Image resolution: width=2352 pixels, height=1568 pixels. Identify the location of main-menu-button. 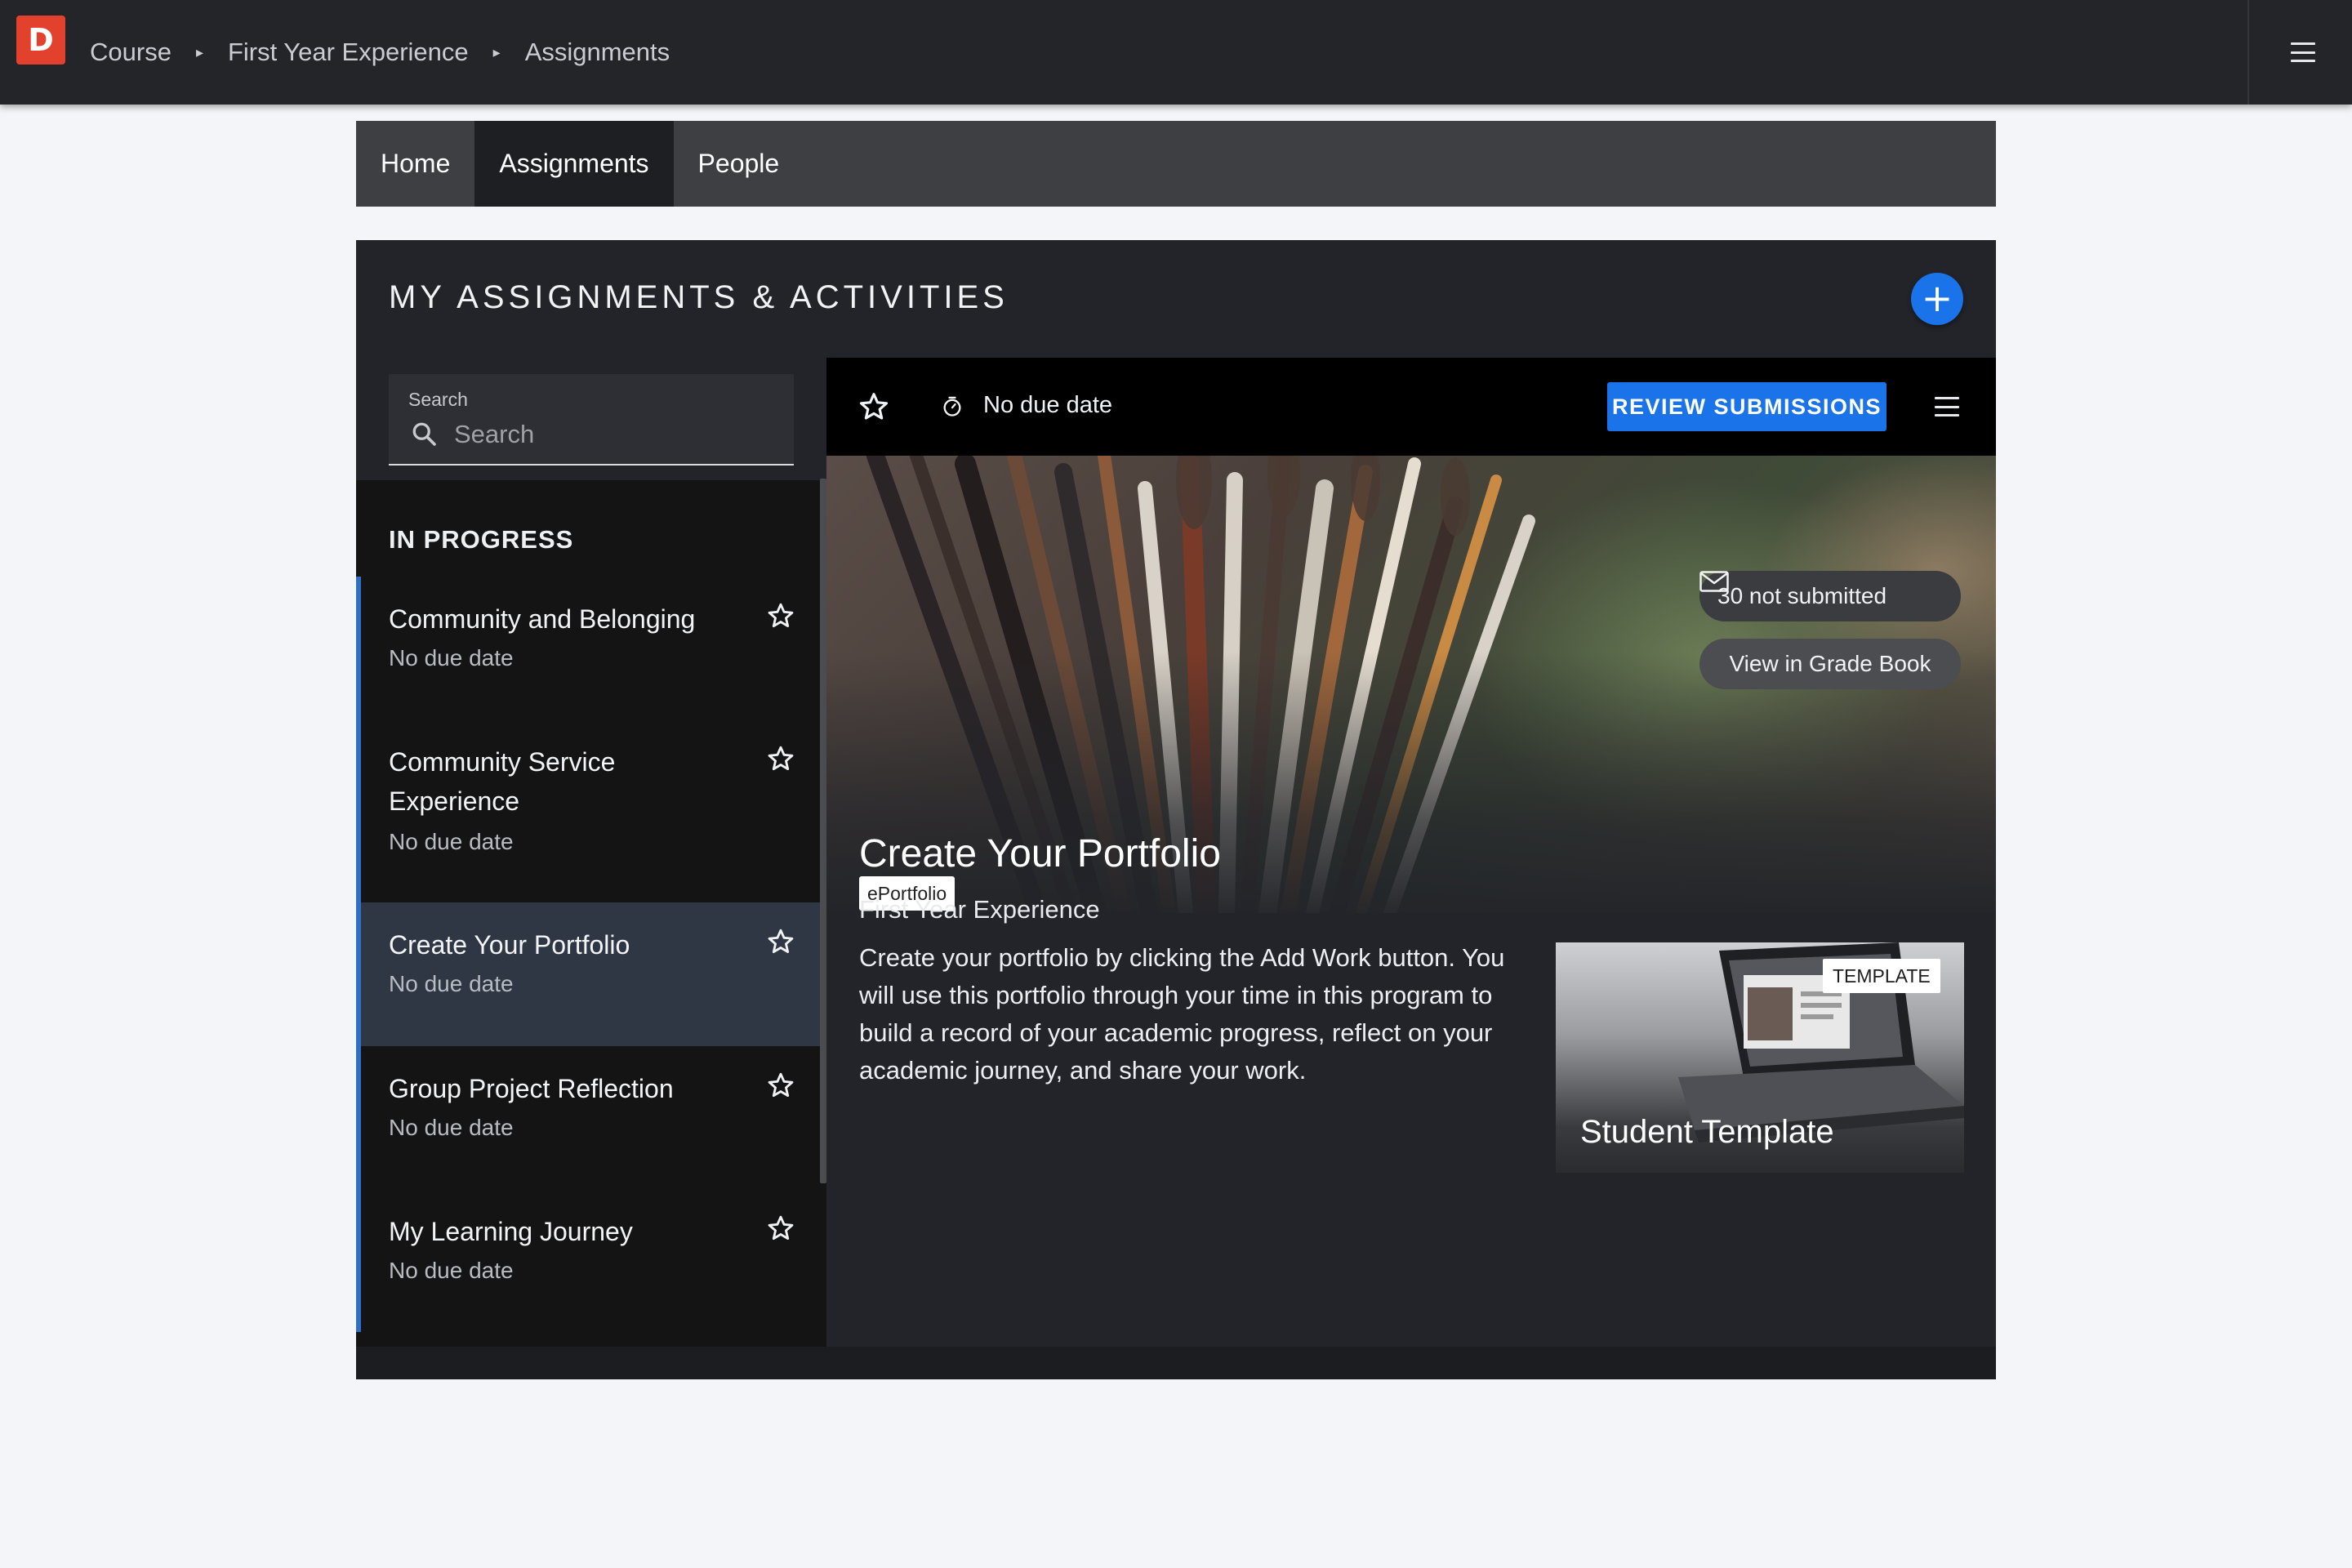
(2303, 53).